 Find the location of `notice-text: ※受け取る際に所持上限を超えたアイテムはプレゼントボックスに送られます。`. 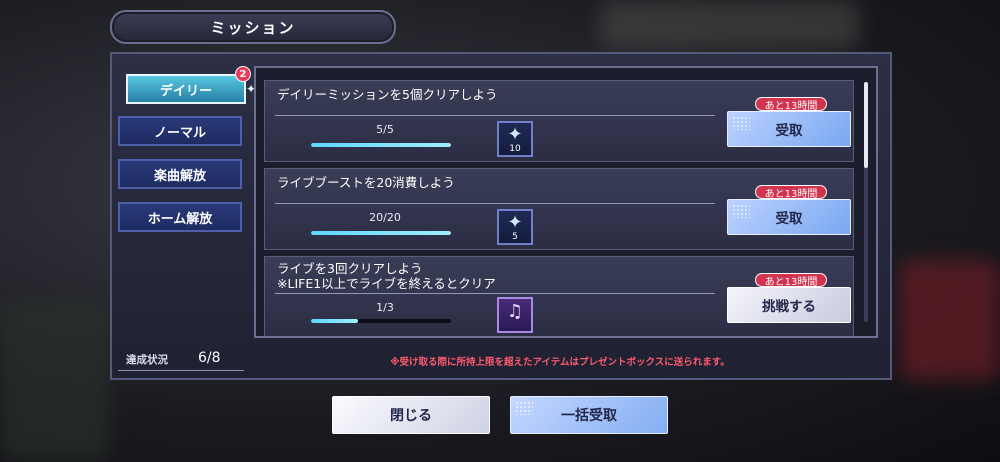

notice-text: ※受け取る際に所持上限を超えたアイテムはプレゼントボックスに送られます。 is located at coordinates (560, 362).